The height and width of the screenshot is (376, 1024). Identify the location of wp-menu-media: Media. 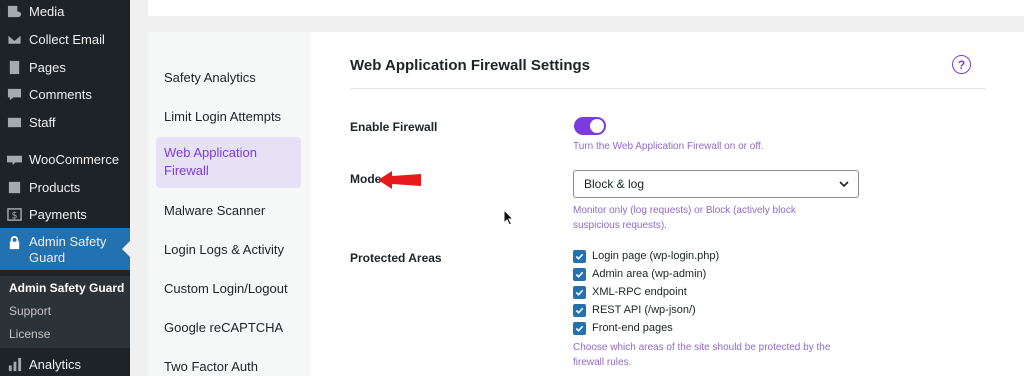
(65, 12).